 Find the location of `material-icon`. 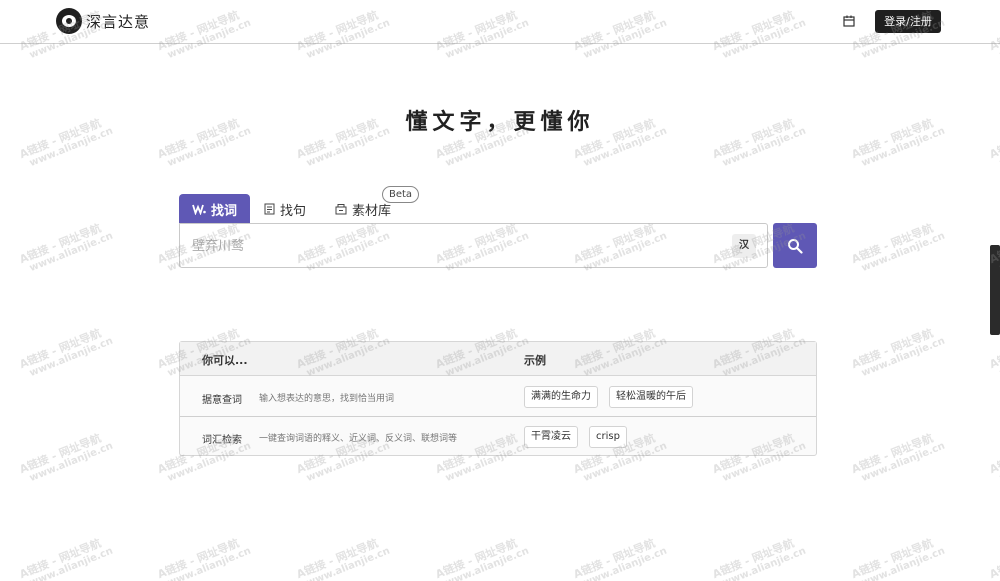

material-icon is located at coordinates (341, 209).